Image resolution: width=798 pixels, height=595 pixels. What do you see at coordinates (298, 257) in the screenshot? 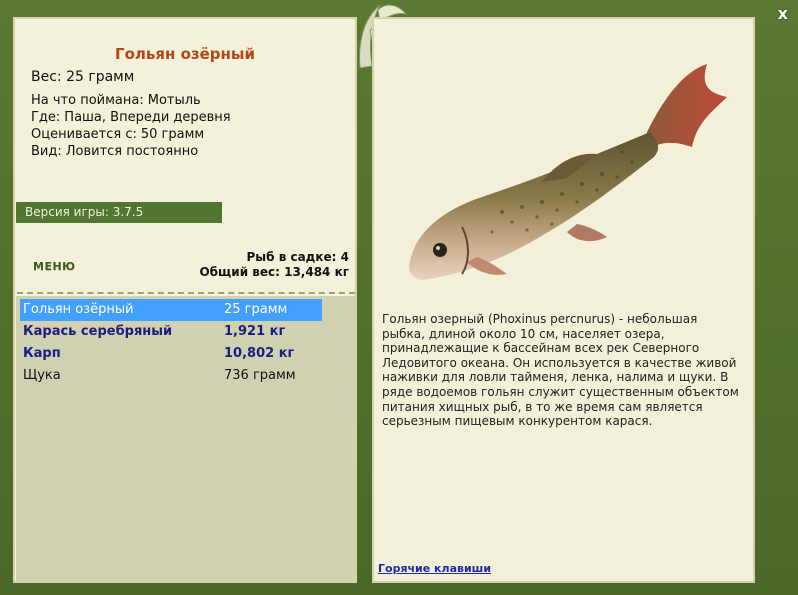
I see `fish-count: Рыб в садке: 4` at bounding box center [298, 257].